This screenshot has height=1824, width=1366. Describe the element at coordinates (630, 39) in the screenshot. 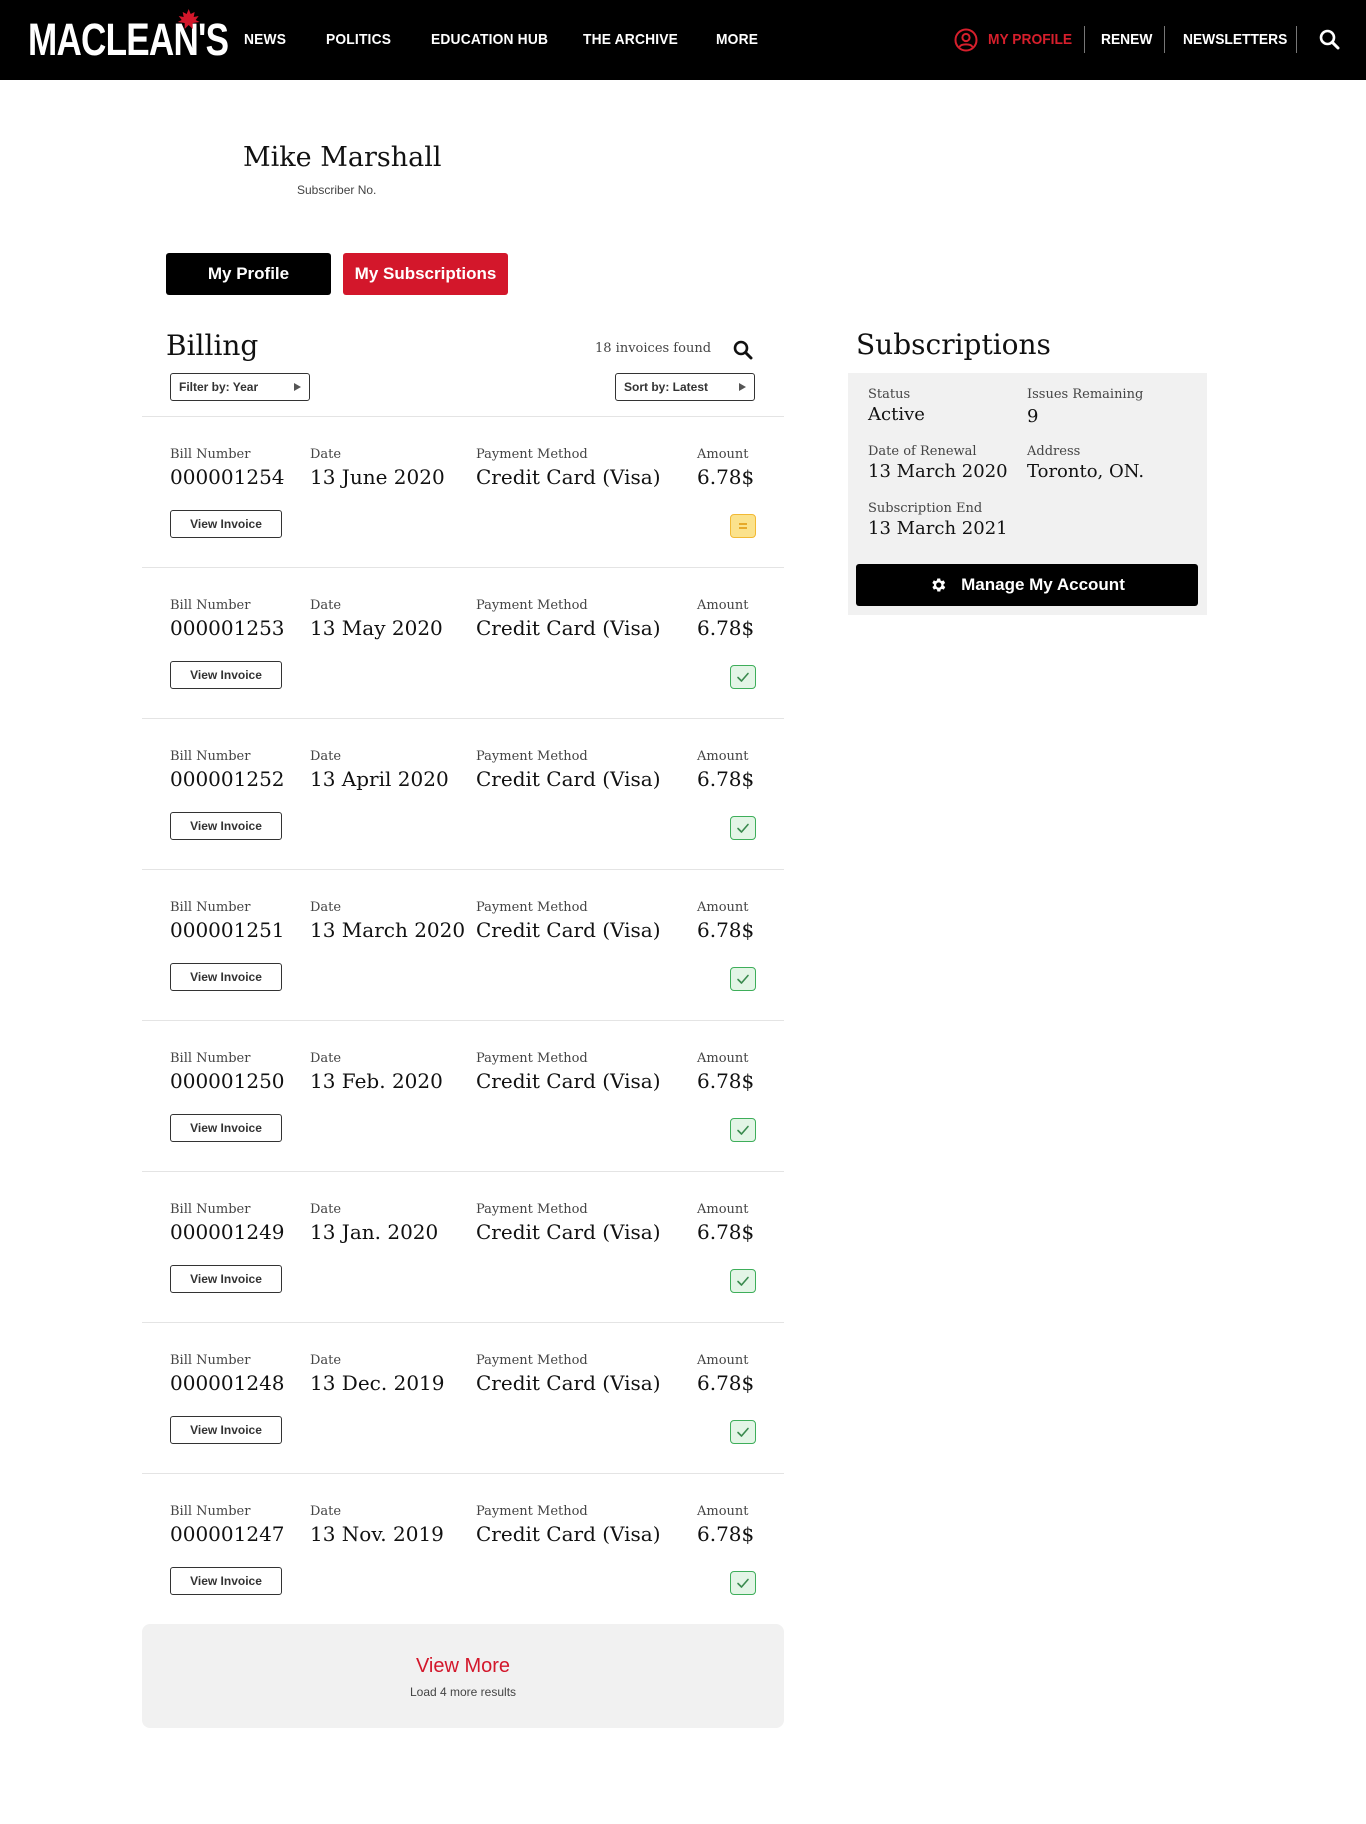

I see `nav-the-archive: THE ARCHIVE` at that location.